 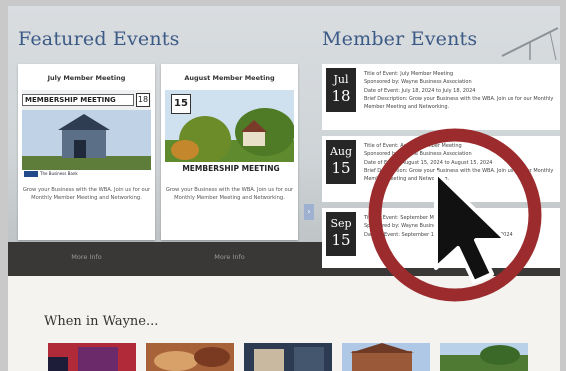 What do you see at coordinates (460, 74) in the screenshot?
I see `event-title: Title of Event: July Member Meeting` at bounding box center [460, 74].